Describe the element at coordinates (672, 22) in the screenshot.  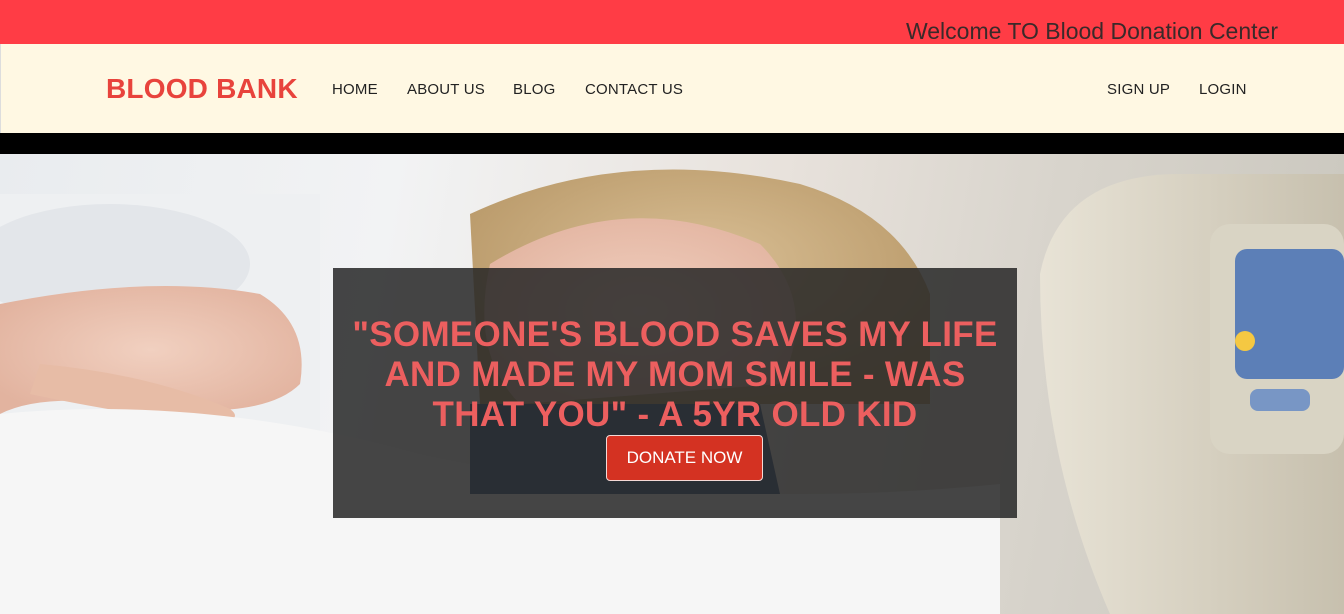
I see `top-banner: Welcome TO Blood Donation Center` at that location.